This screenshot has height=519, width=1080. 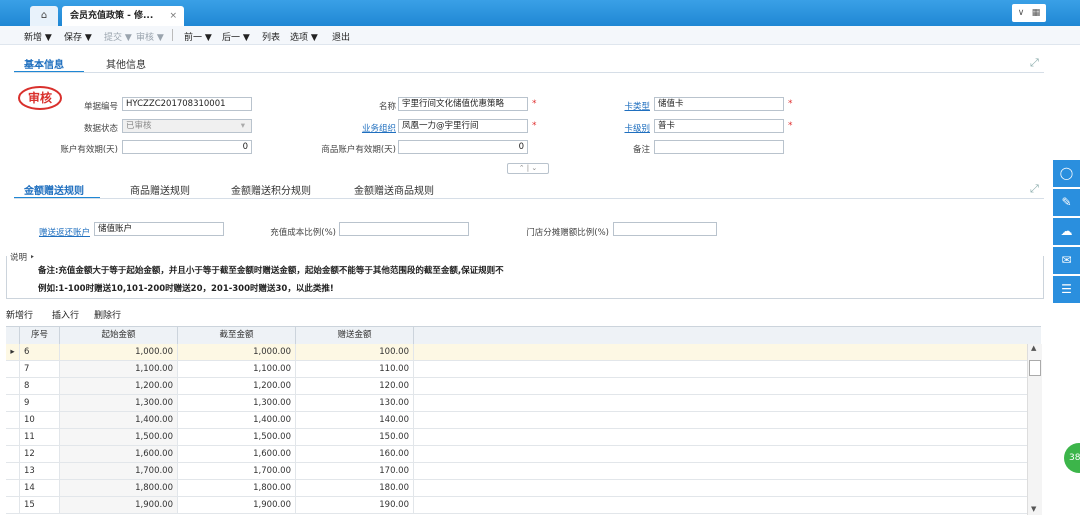 I want to click on cell-index: 14, so click(x=40, y=488).